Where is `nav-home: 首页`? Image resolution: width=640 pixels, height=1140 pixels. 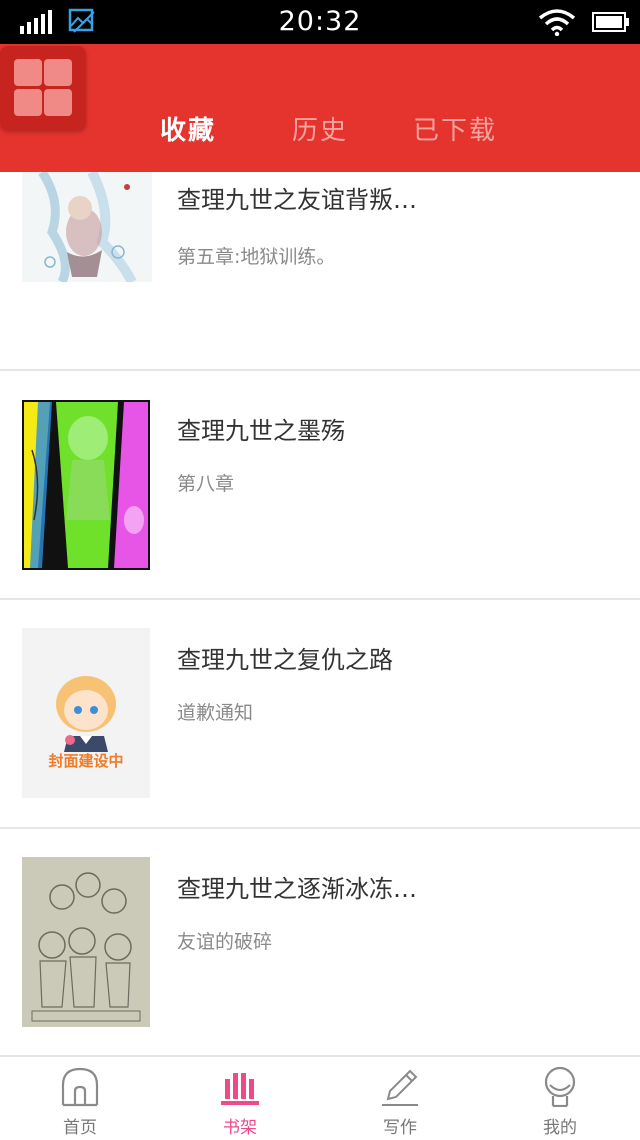 nav-home: 首页 is located at coordinates (80, 1098).